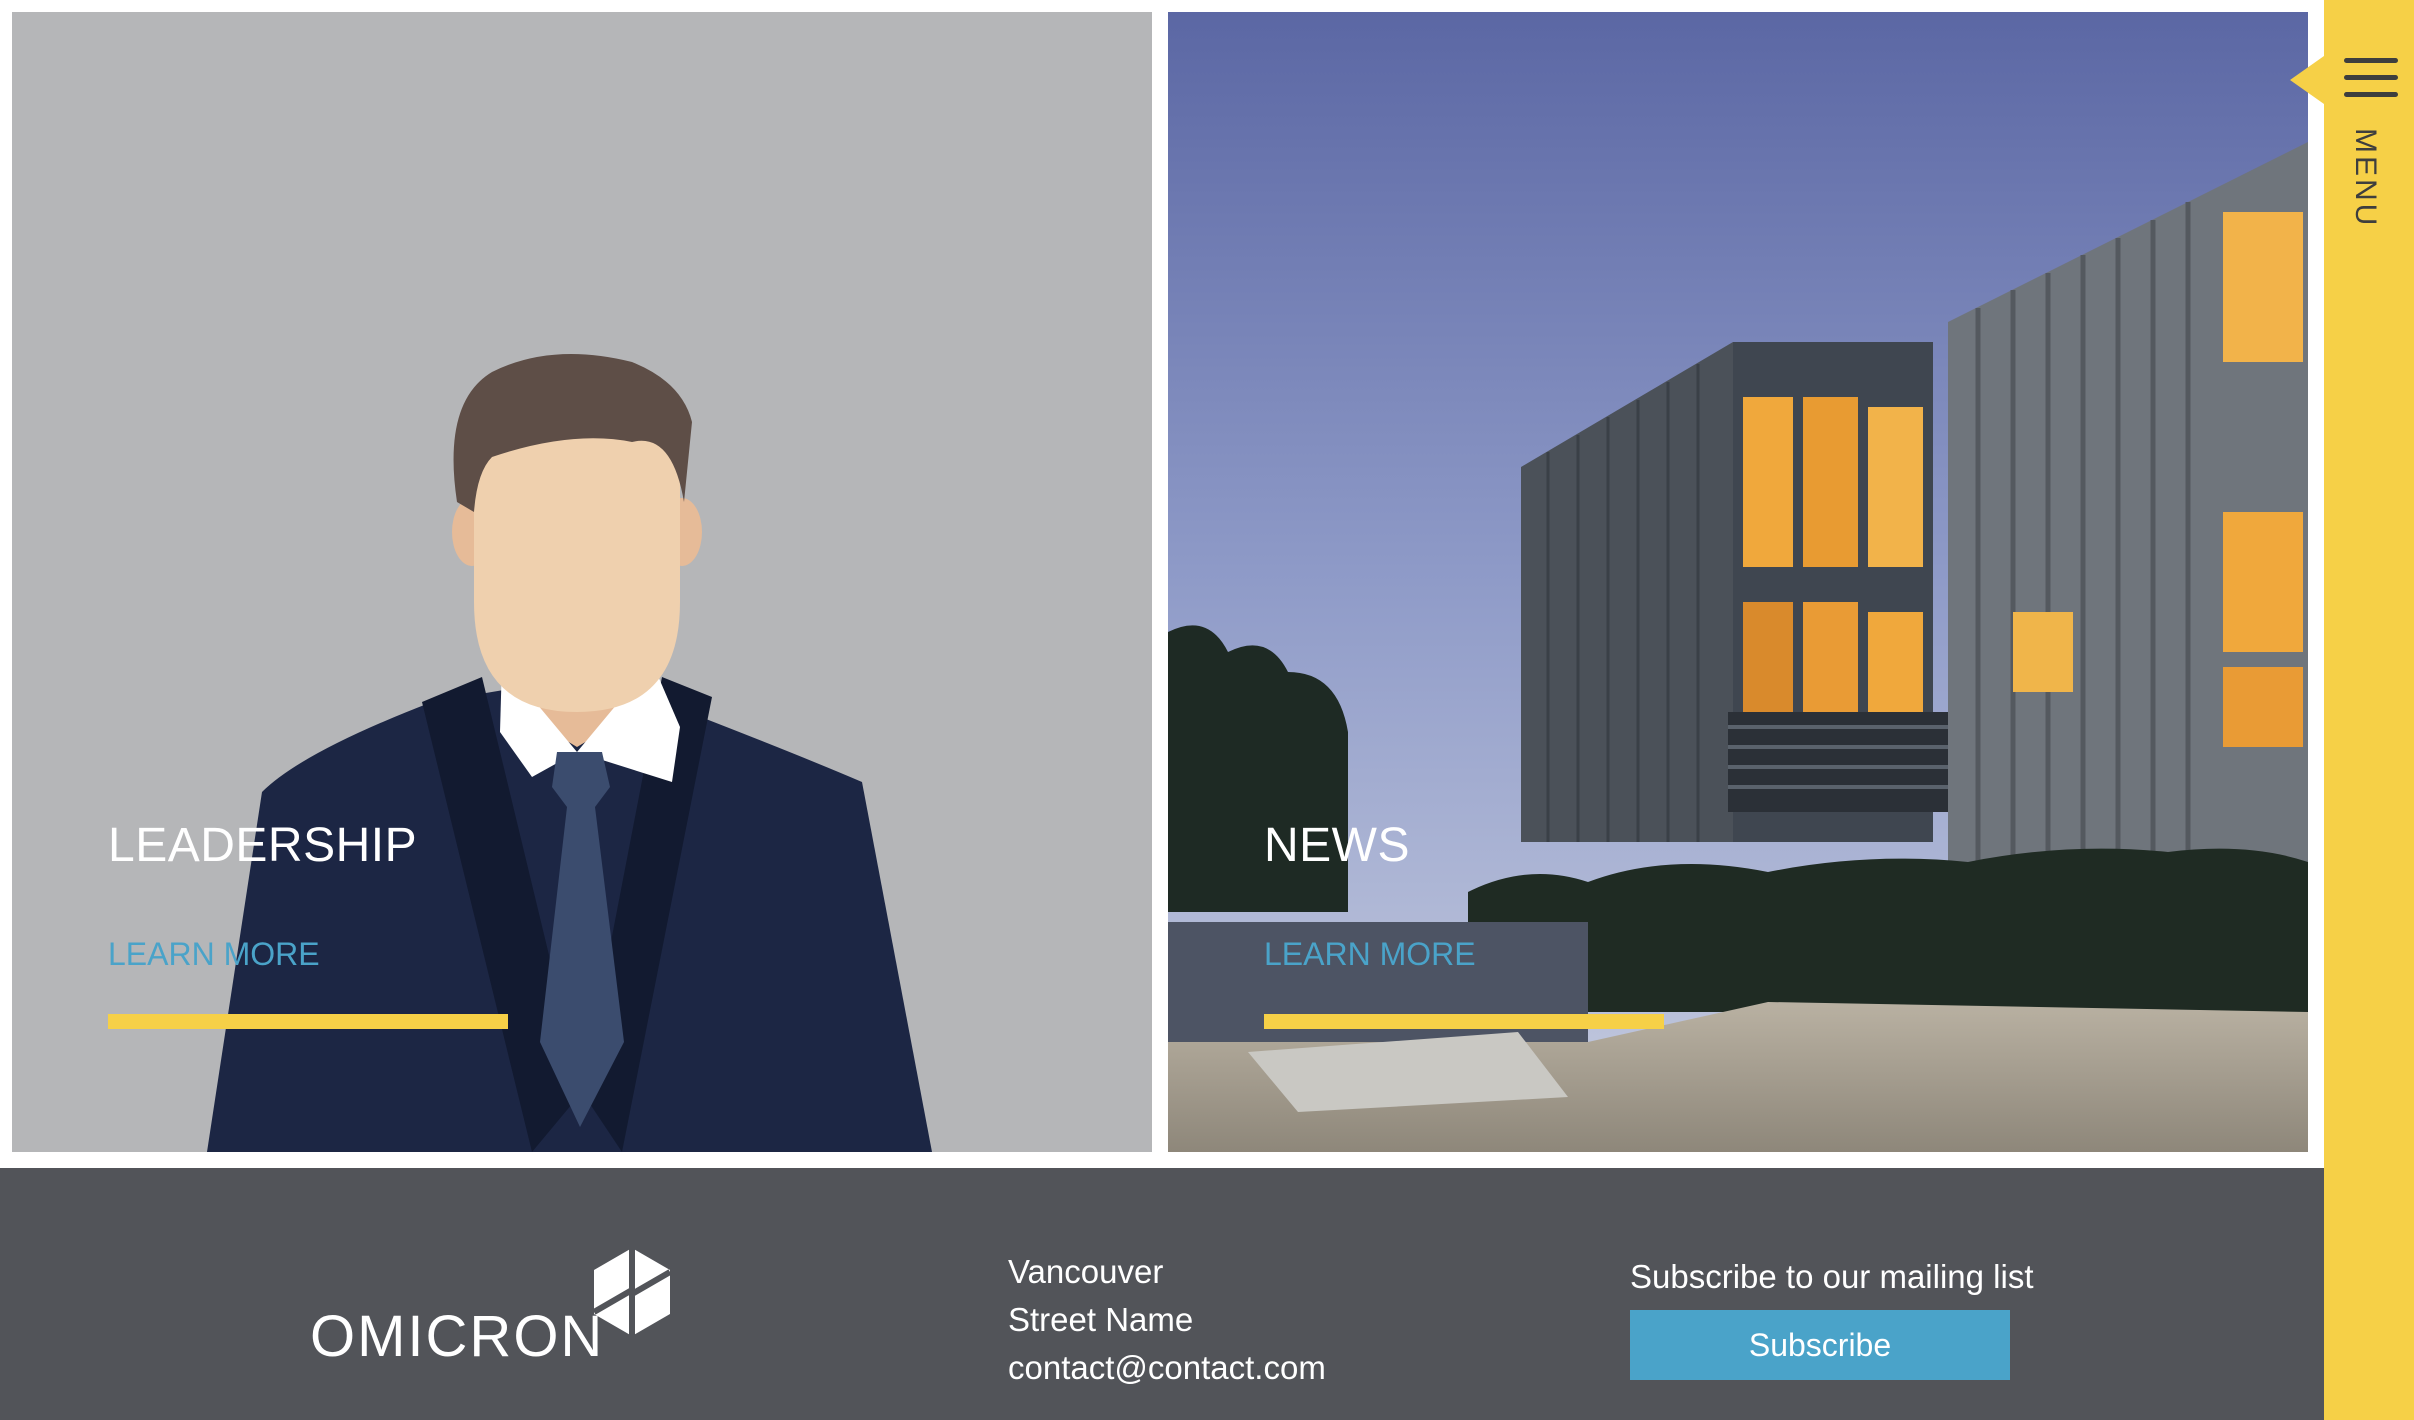 This screenshot has height=1420, width=2414. Describe the element at coordinates (2307, 80) in the screenshot. I see `menu-pointer` at that location.